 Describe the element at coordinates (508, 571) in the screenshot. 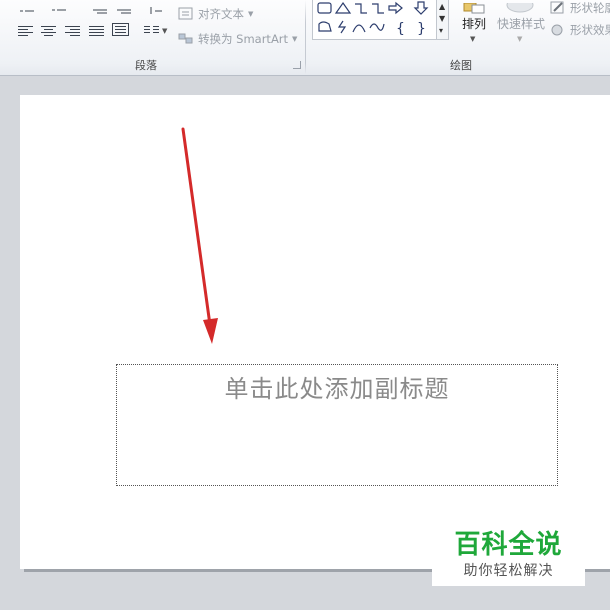

I see `watermark-subtitle: 助你轻松解决` at that location.